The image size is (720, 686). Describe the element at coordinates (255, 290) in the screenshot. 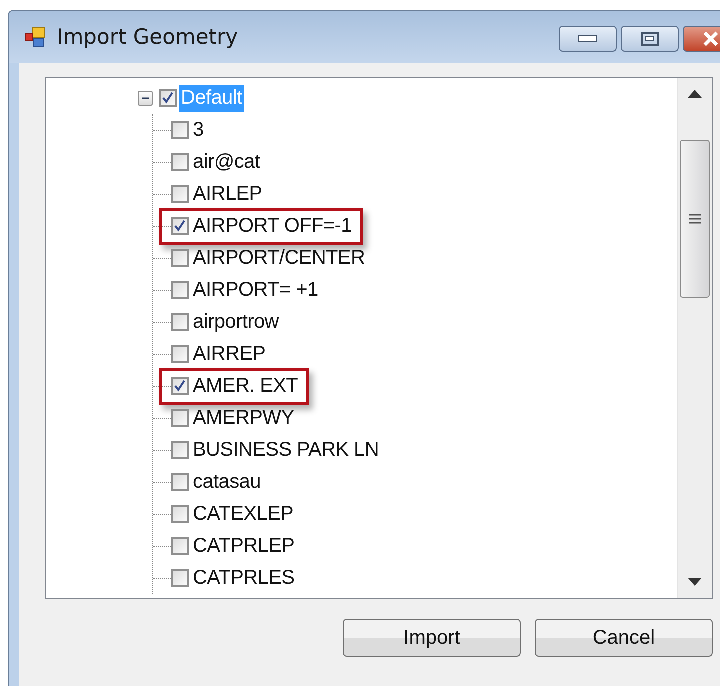

I see `tree-item: AIRPORT= +1` at that location.